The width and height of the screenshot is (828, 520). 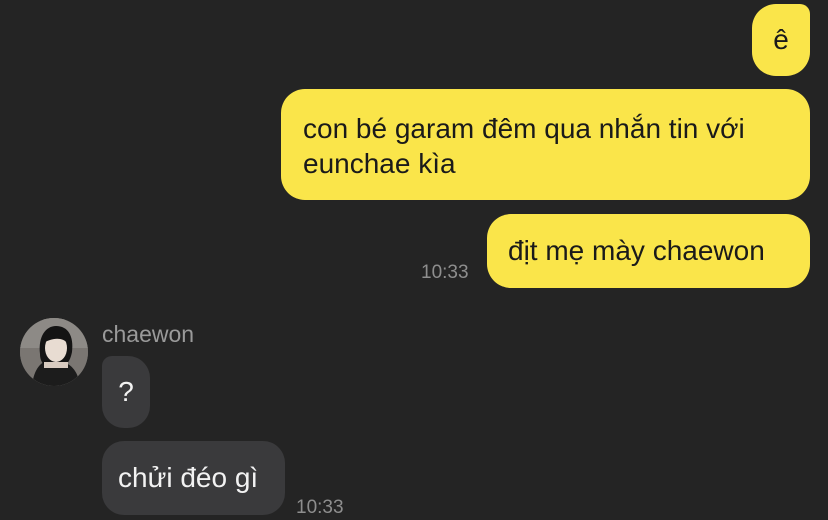 I want to click on message-text: địt mẹ mày chaewon, so click(x=636, y=250).